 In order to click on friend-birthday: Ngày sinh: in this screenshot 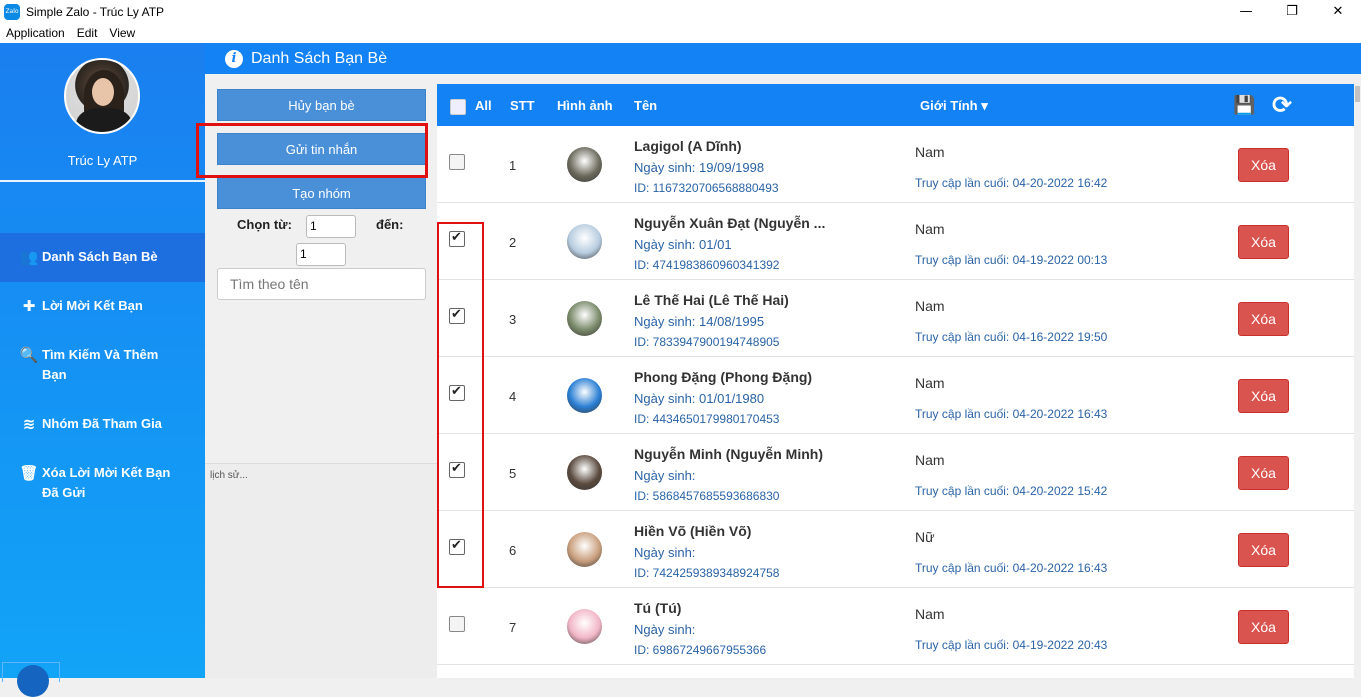, I will do `click(665, 475)`.